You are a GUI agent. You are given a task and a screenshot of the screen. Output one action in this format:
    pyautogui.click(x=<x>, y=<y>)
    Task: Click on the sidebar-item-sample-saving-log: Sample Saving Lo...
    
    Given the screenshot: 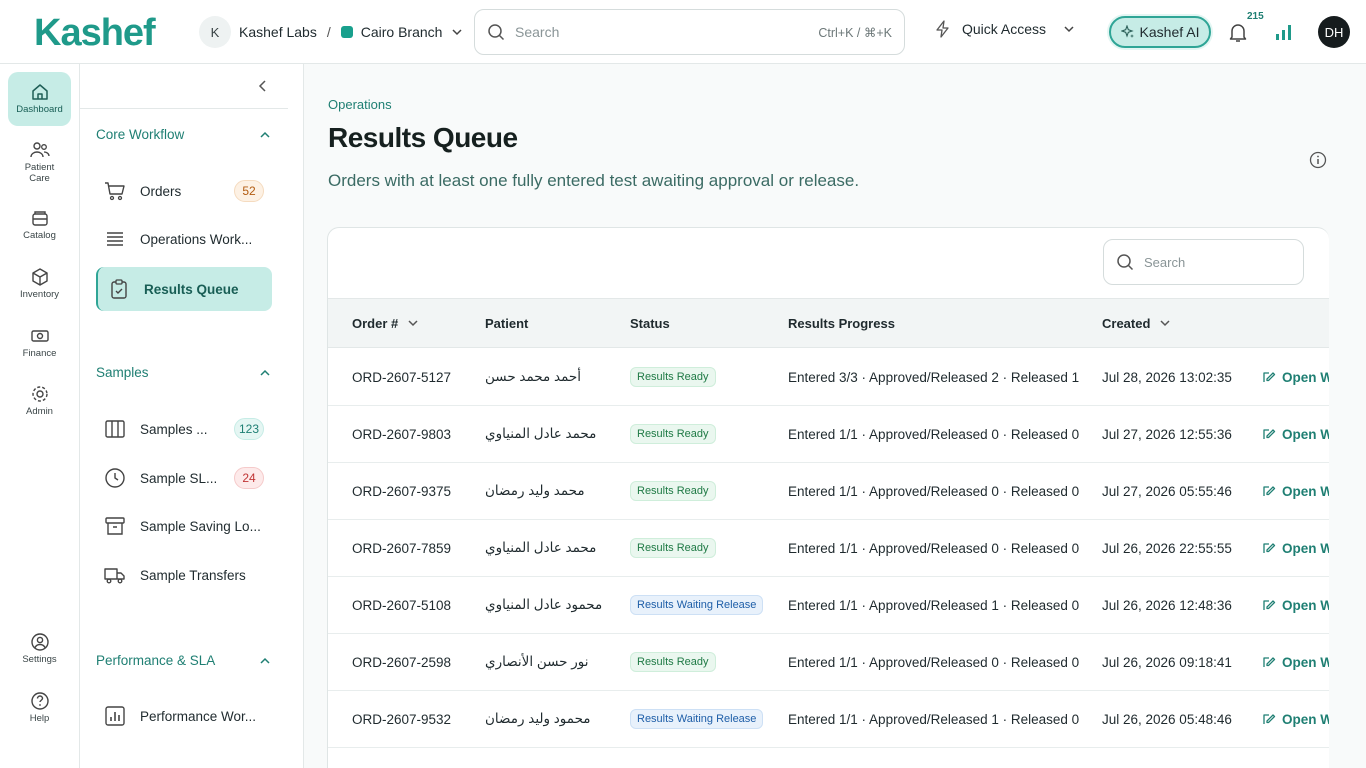 What is the action you would take?
    pyautogui.click(x=184, y=526)
    